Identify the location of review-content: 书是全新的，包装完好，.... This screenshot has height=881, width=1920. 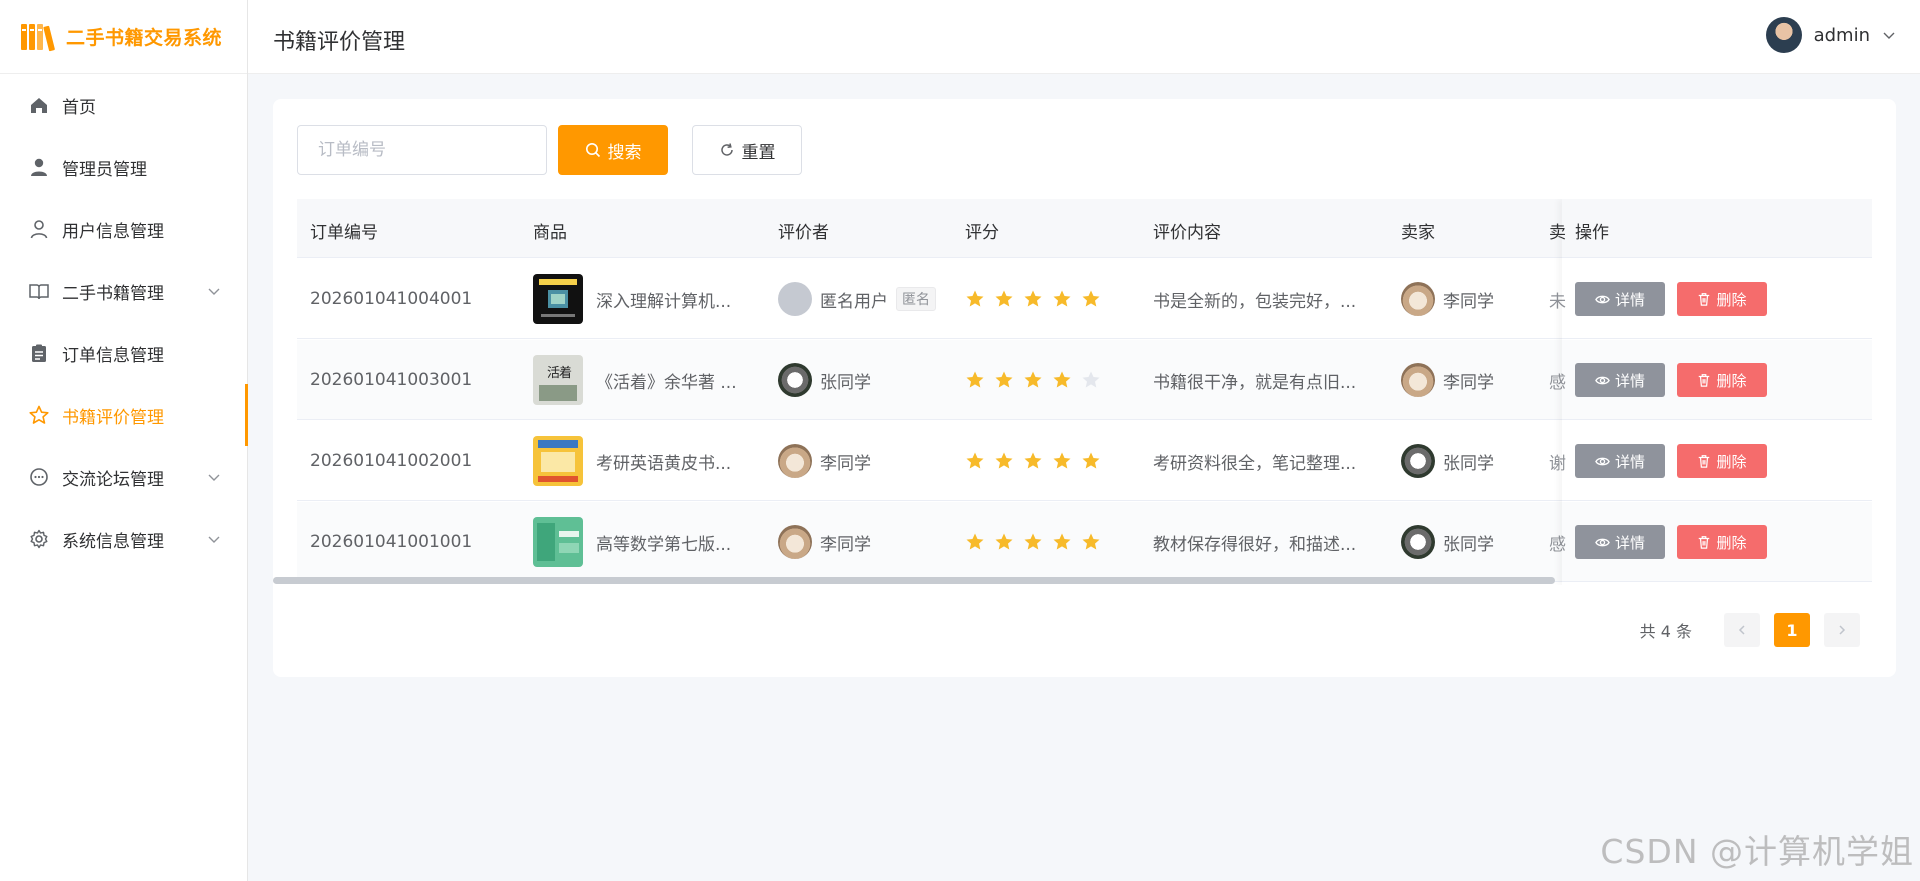
(1255, 301).